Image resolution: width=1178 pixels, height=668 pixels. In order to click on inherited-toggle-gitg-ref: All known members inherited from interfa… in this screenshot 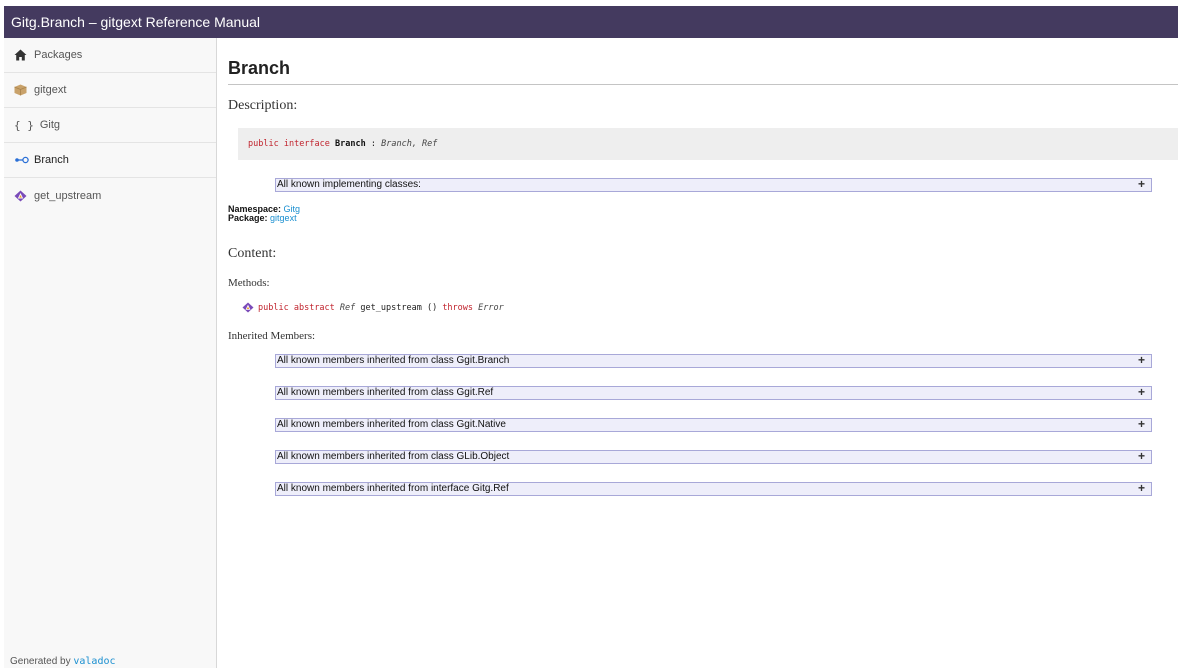, I will do `click(713, 489)`.